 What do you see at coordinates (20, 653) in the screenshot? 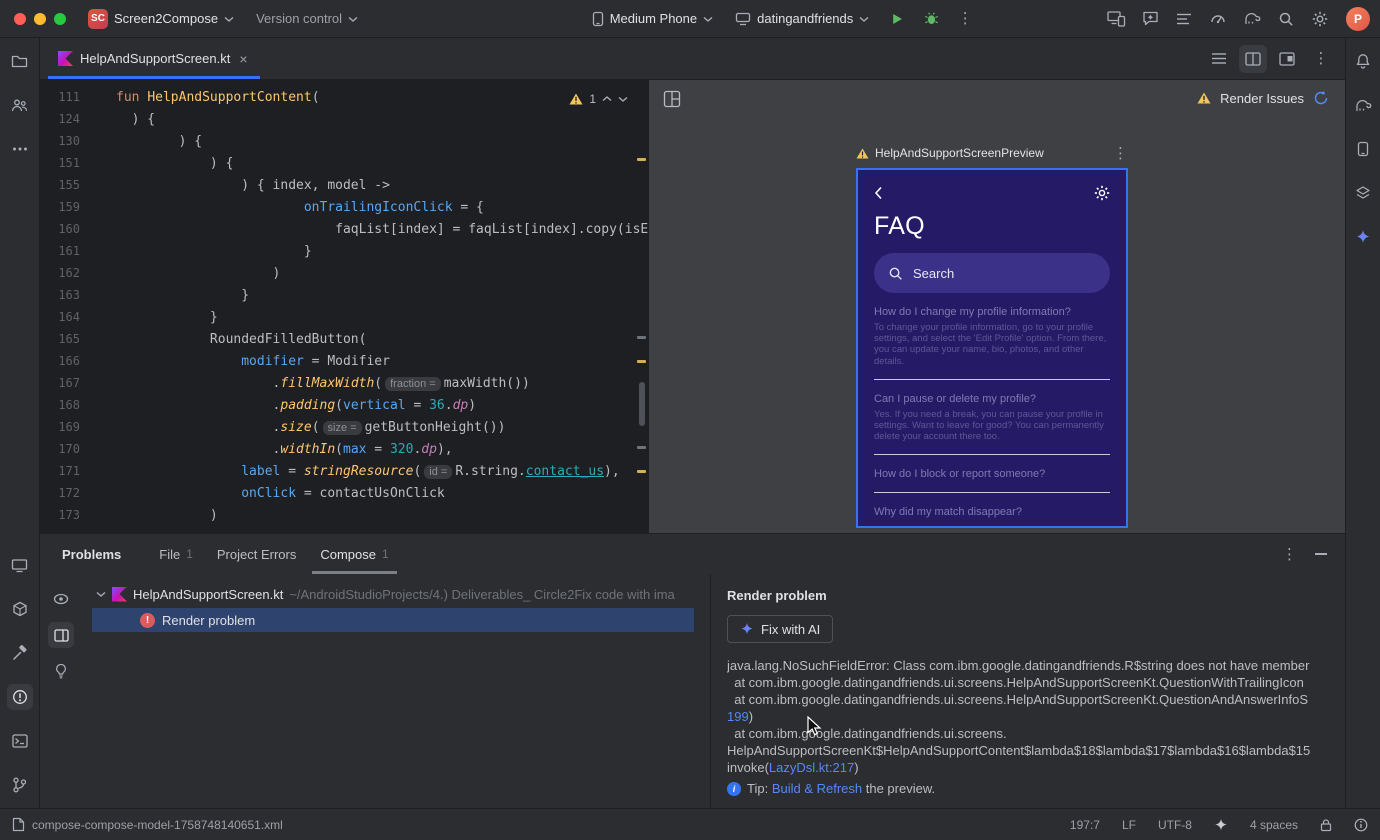
I see `build-tool-button` at bounding box center [20, 653].